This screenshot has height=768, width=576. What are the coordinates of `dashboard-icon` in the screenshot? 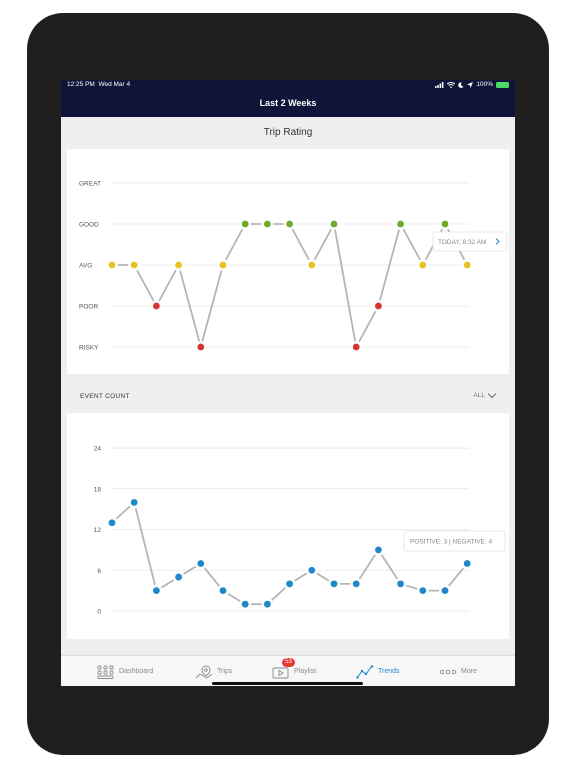 It's located at (105, 672).